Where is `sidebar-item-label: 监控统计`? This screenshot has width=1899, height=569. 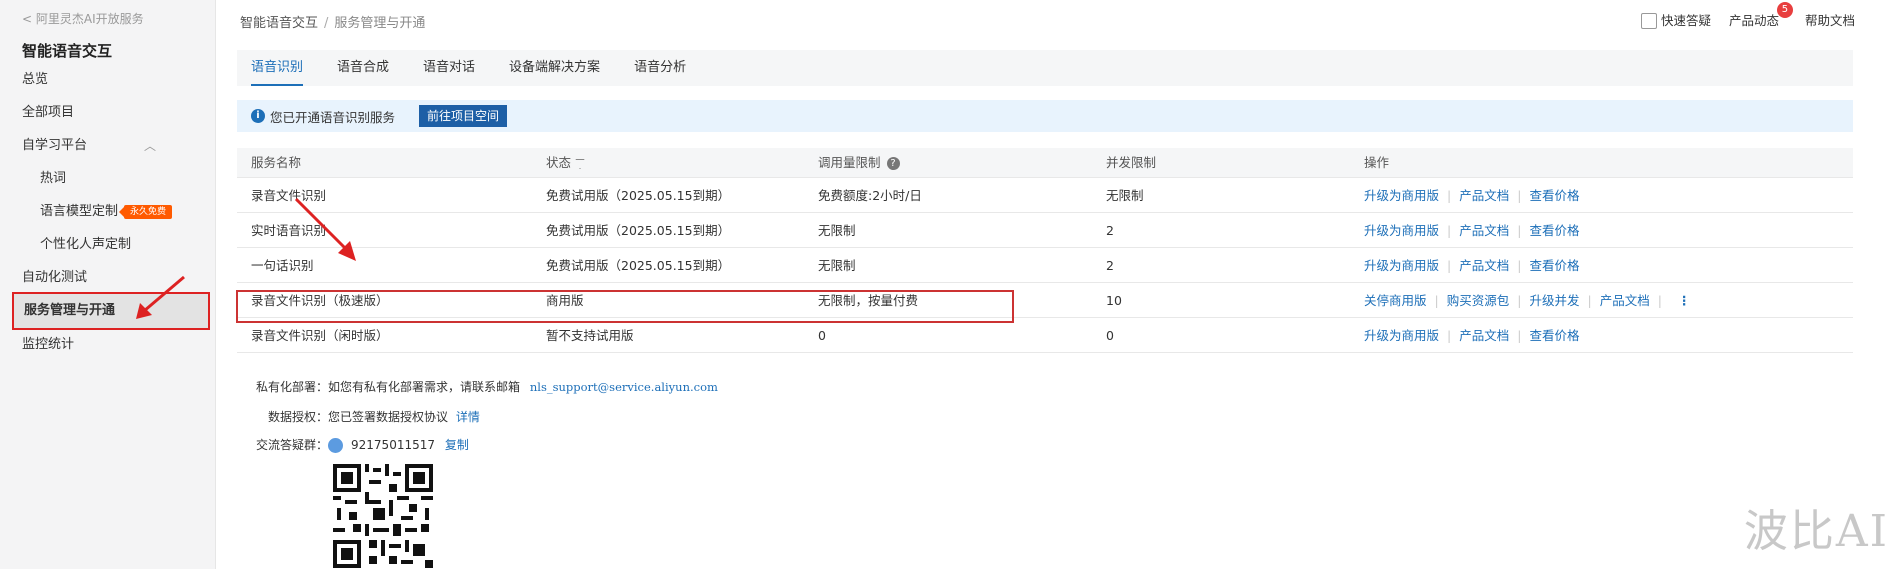
sidebar-item-label: 监控统计 is located at coordinates (48, 344).